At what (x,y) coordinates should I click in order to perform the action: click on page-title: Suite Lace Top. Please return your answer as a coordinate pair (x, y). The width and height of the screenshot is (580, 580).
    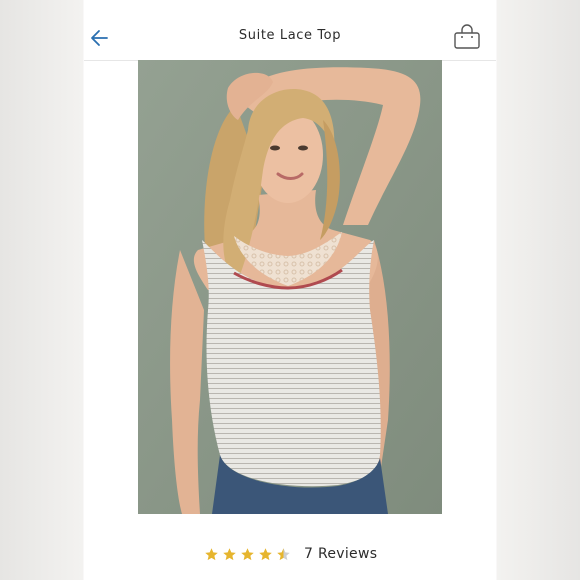
    Looking at the image, I should click on (290, 35).